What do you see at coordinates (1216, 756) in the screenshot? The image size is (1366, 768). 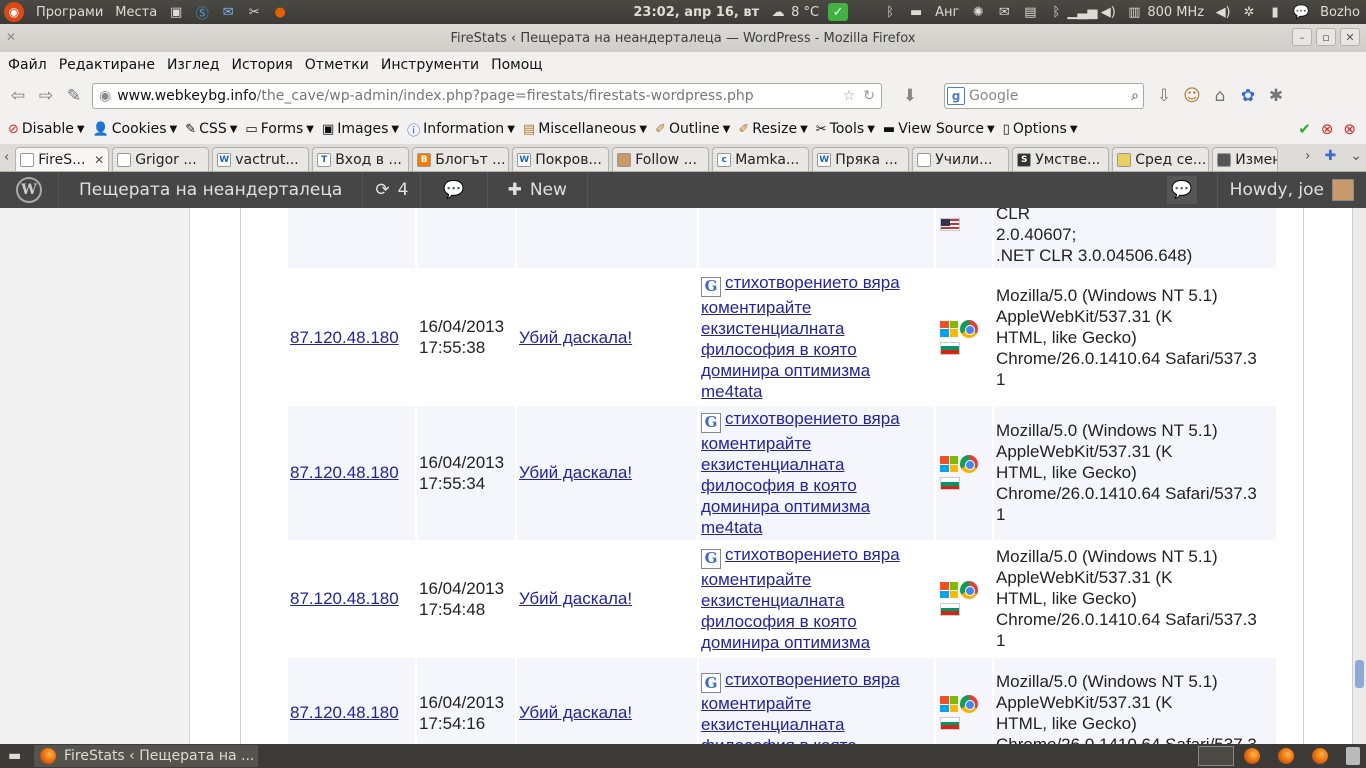 I see `workspace-switcher` at bounding box center [1216, 756].